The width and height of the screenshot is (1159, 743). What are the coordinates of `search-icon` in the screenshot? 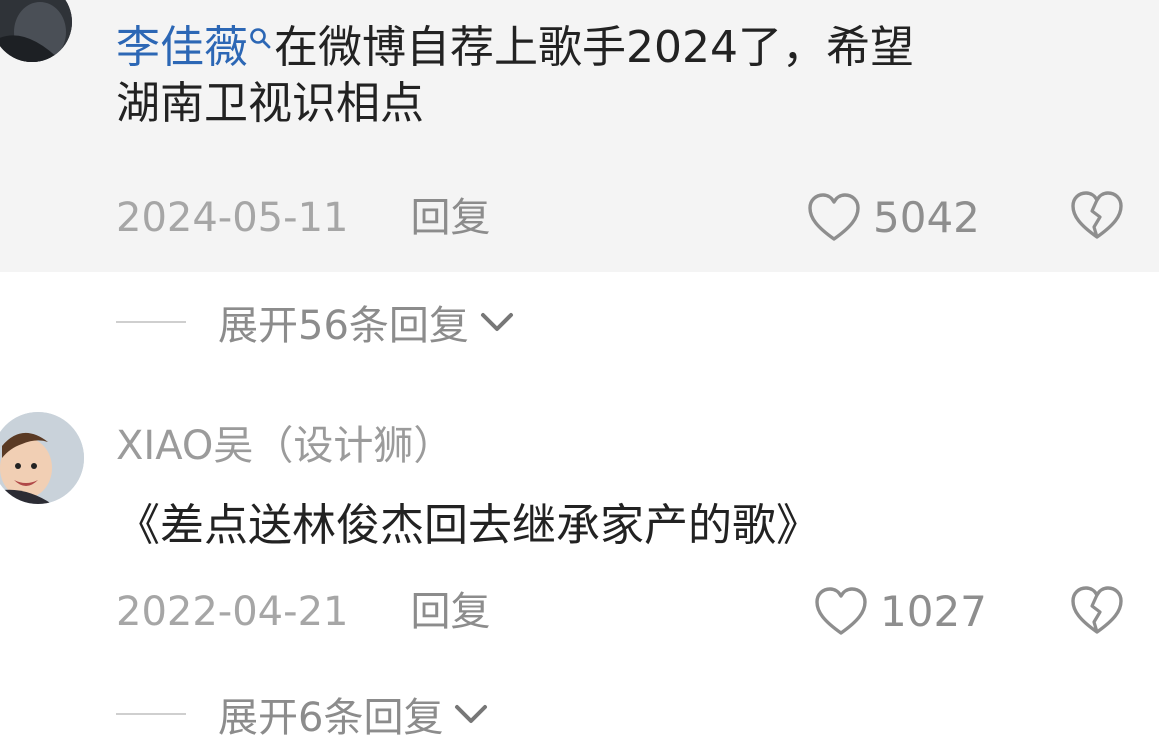 It's located at (260, 38).